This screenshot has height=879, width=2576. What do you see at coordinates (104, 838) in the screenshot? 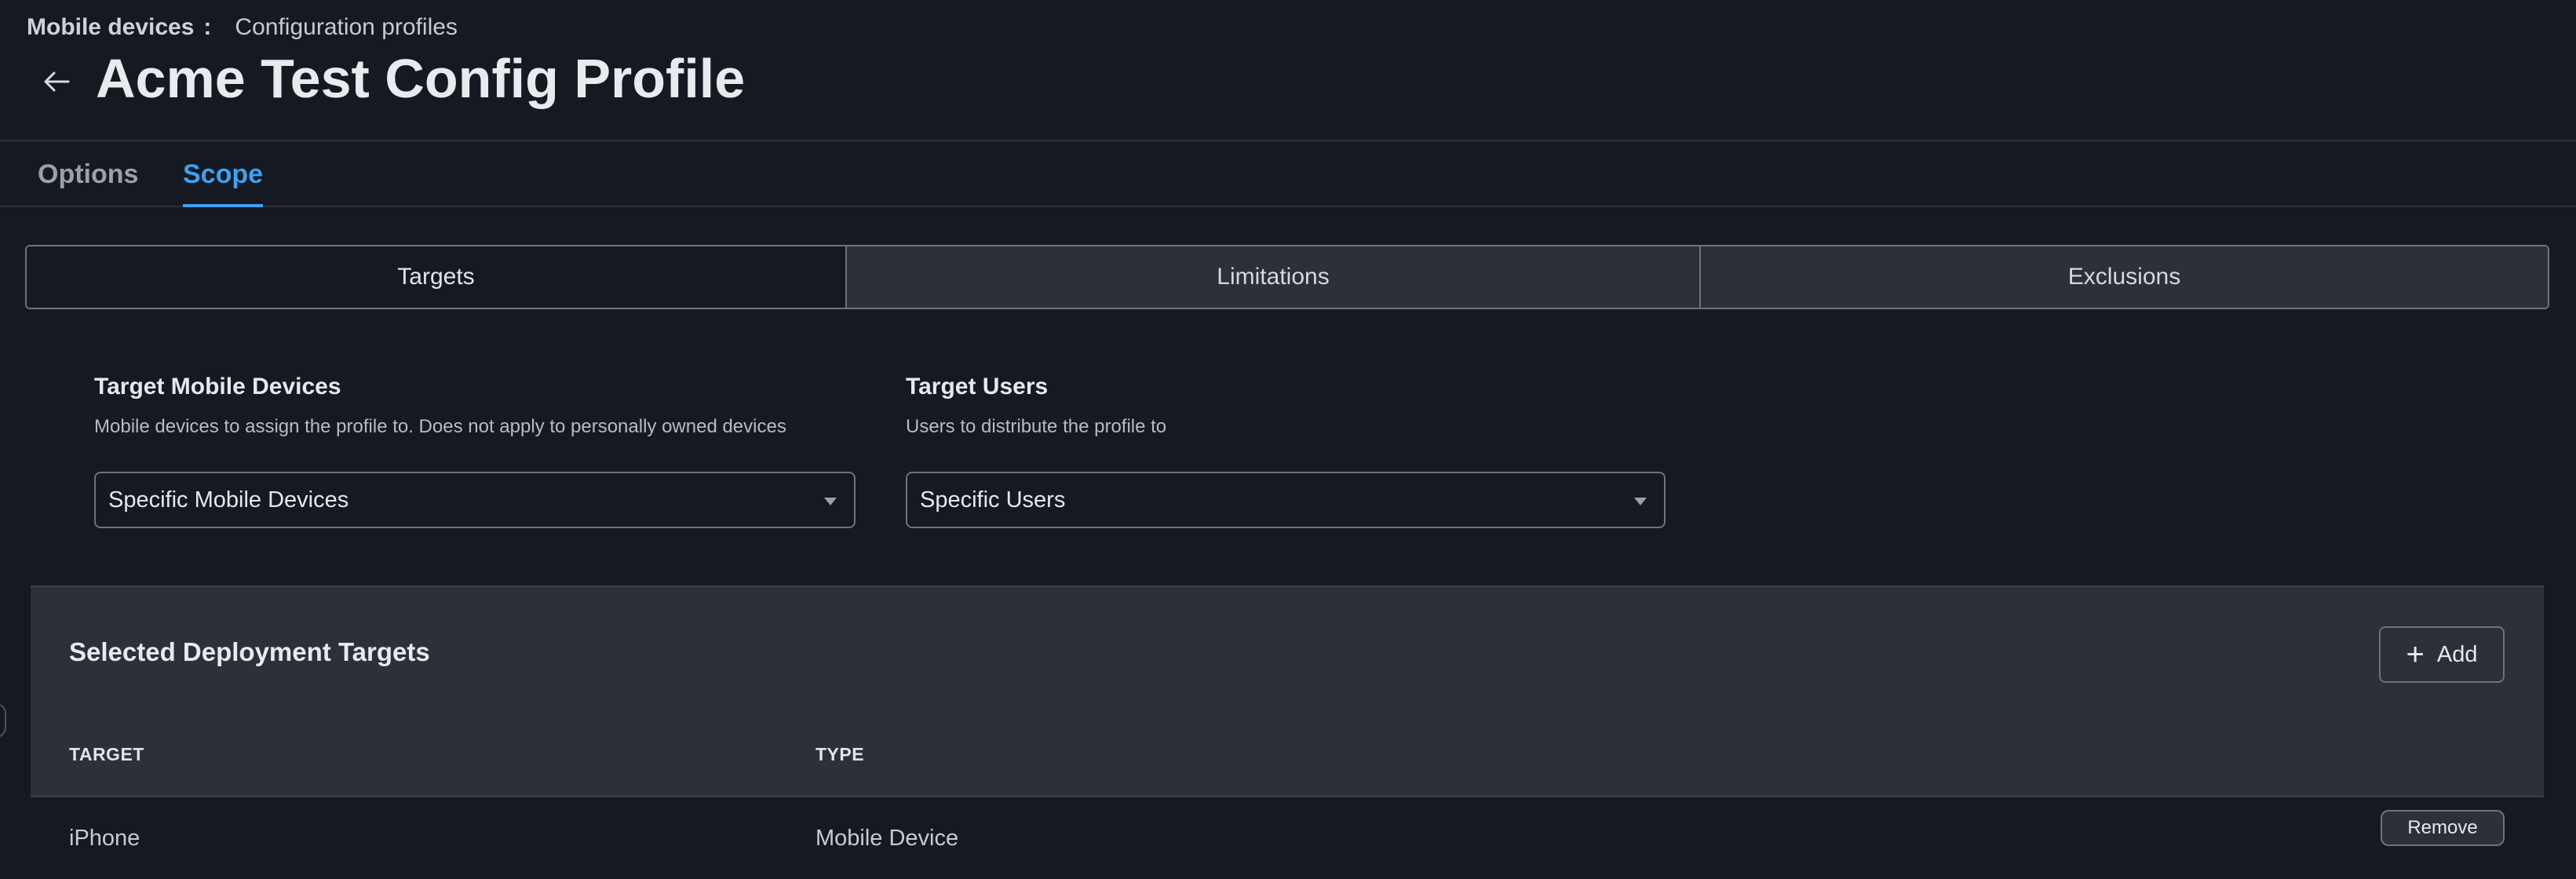
I see `row-target-cell: iPhone` at bounding box center [104, 838].